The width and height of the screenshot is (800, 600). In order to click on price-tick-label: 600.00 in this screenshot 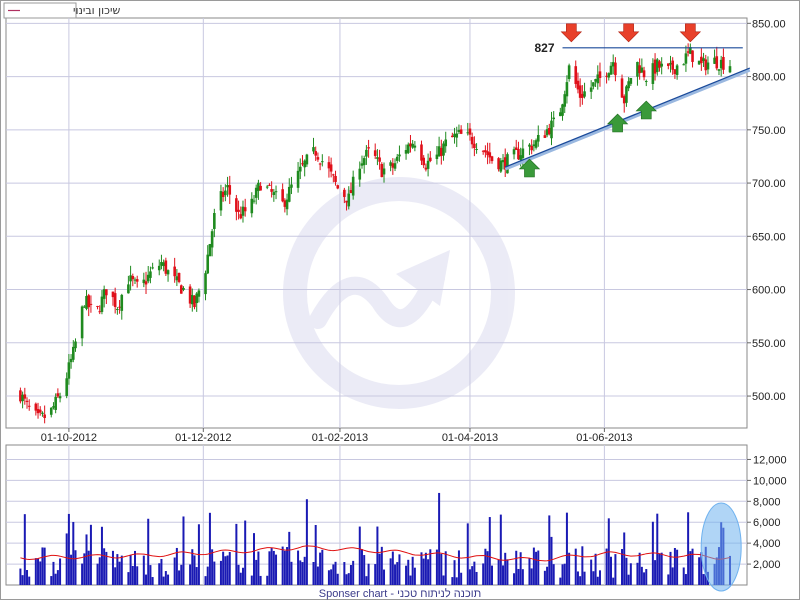, I will do `click(769, 291)`.